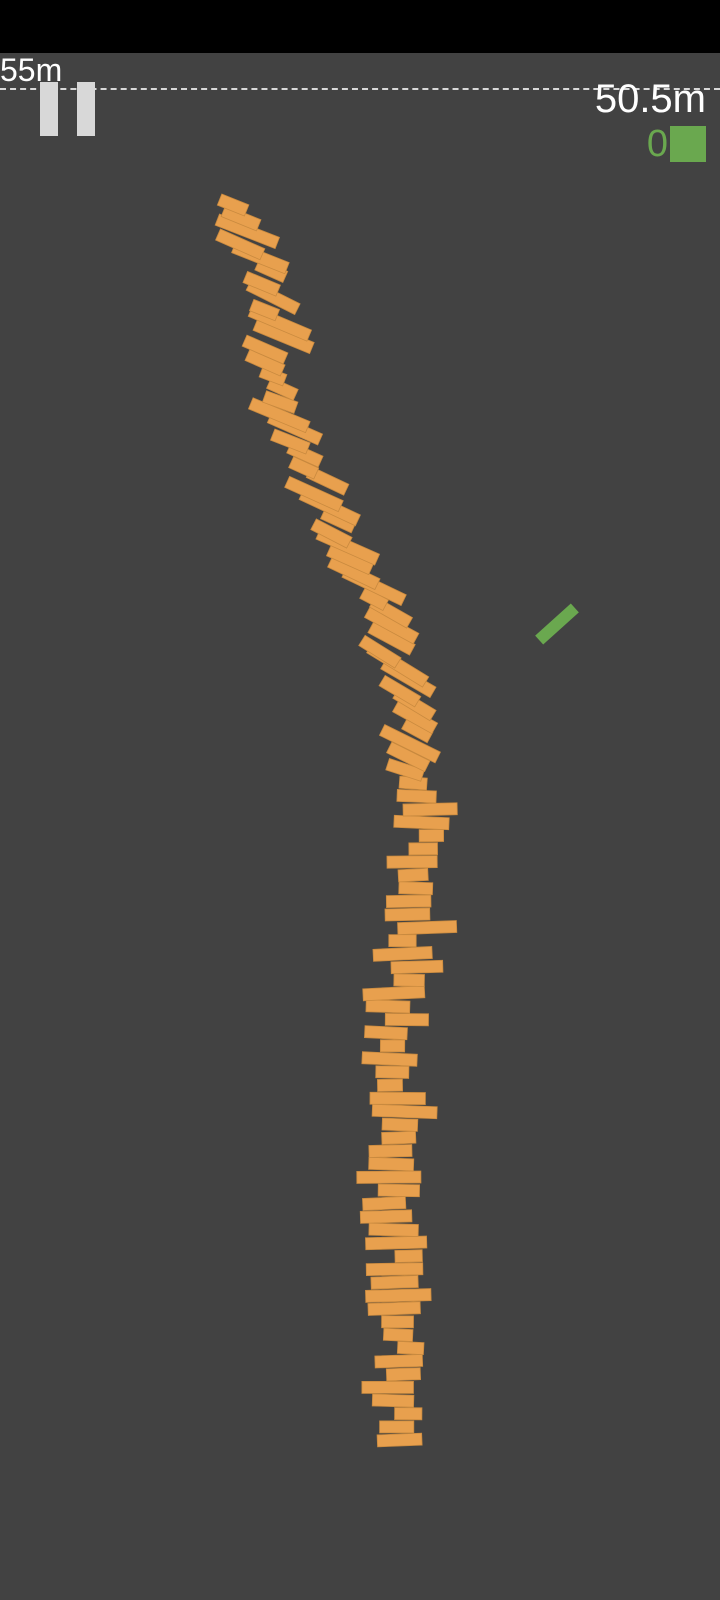  I want to click on pause-bar-left, so click(49, 109).